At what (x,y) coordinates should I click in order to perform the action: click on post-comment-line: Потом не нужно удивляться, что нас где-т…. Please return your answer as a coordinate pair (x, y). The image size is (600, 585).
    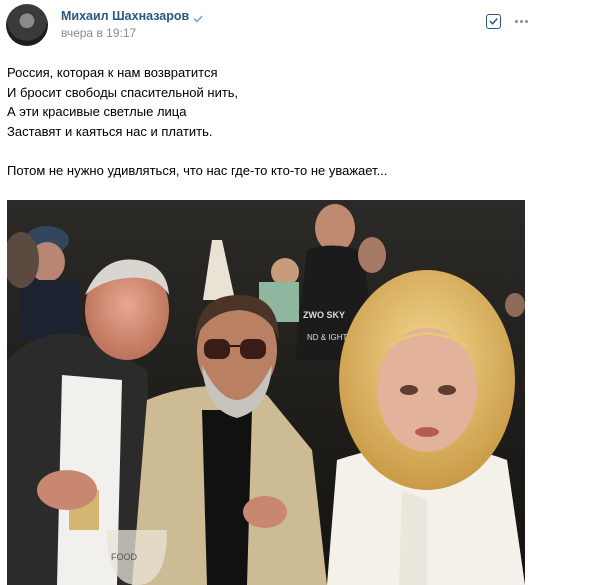
    Looking at the image, I should click on (197, 170).